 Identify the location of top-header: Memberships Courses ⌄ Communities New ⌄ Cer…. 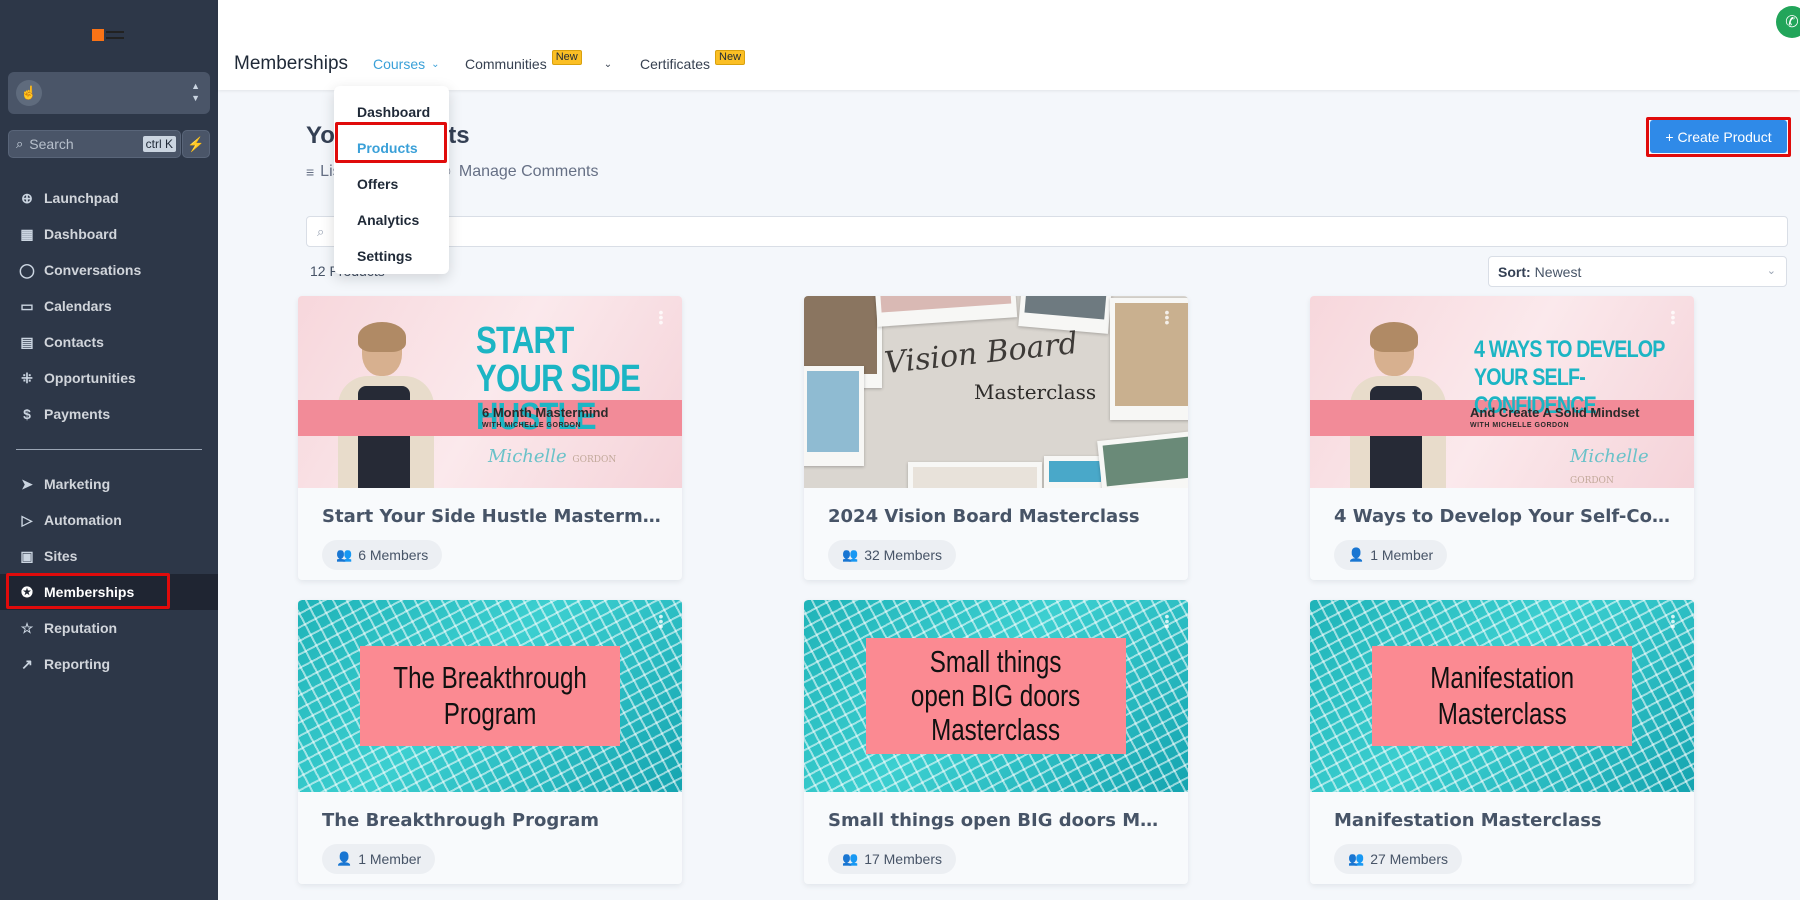
(1009, 45).